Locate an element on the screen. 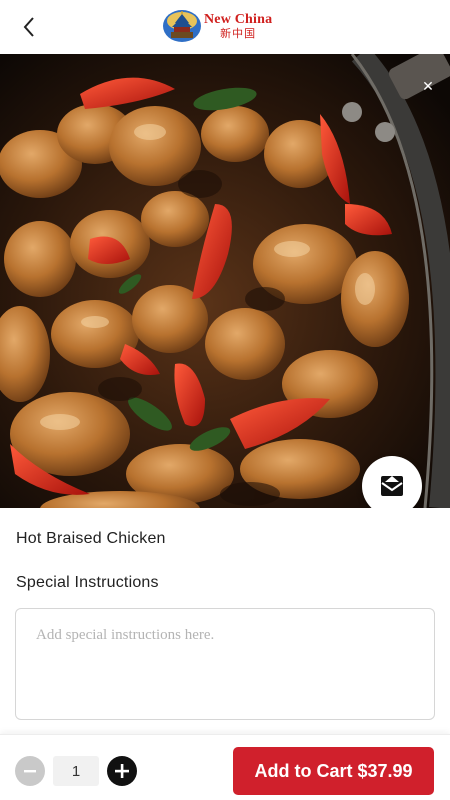  add-to-cart-button: Add to Cart $37.99 is located at coordinates (333, 771).